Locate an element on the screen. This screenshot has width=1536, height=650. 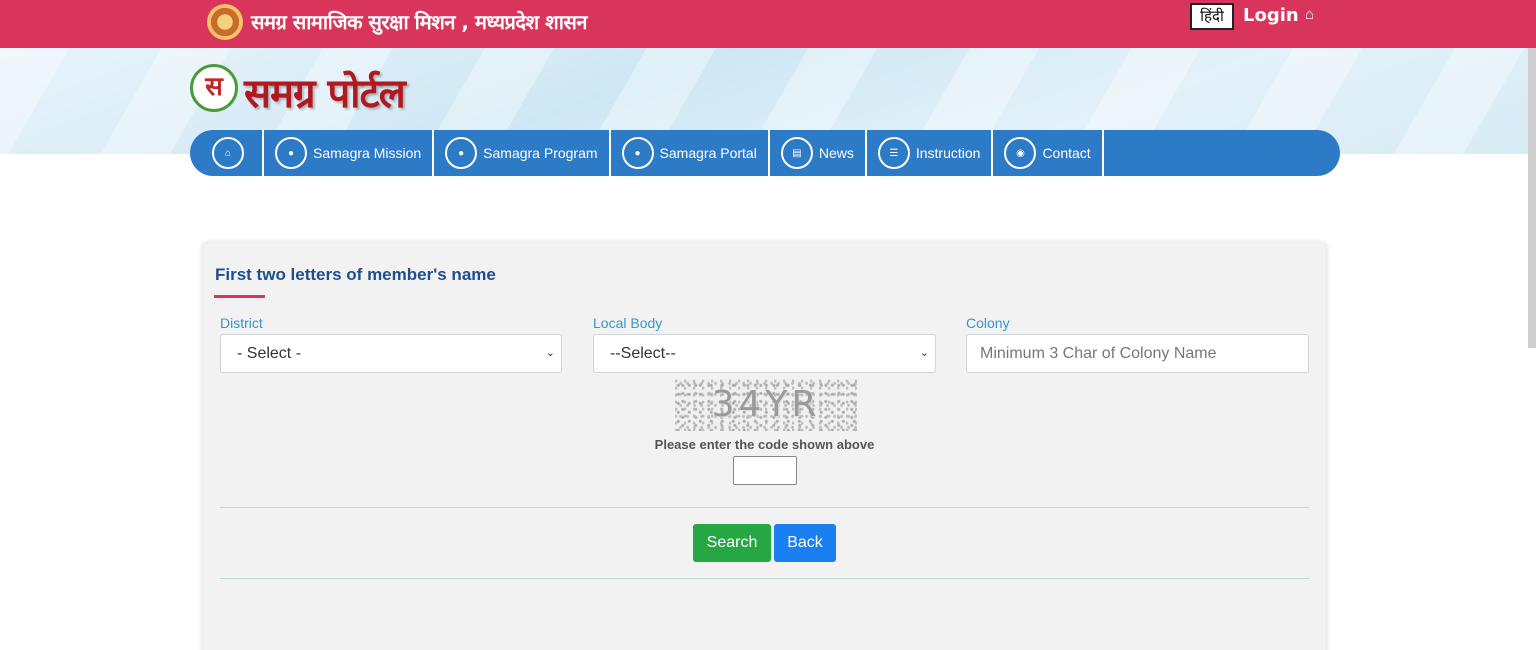
nav-label: Samagra Program is located at coordinates (540, 153).